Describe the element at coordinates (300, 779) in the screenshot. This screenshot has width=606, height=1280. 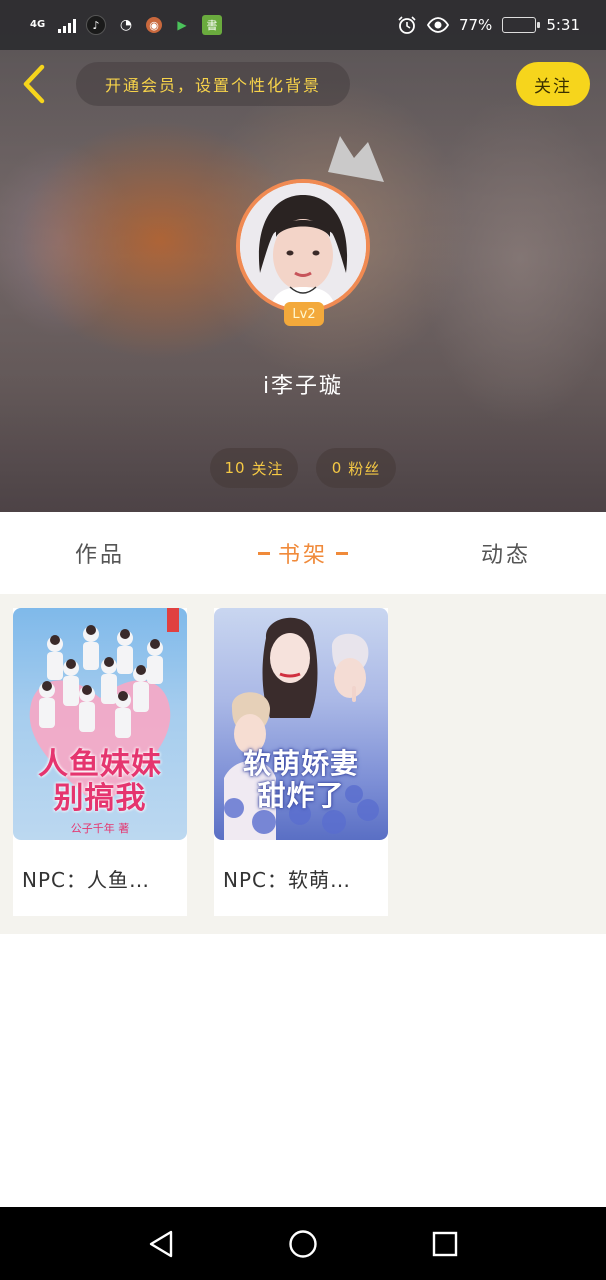
I see `cover-title-text: 软萌娇妻 甜炸了` at that location.